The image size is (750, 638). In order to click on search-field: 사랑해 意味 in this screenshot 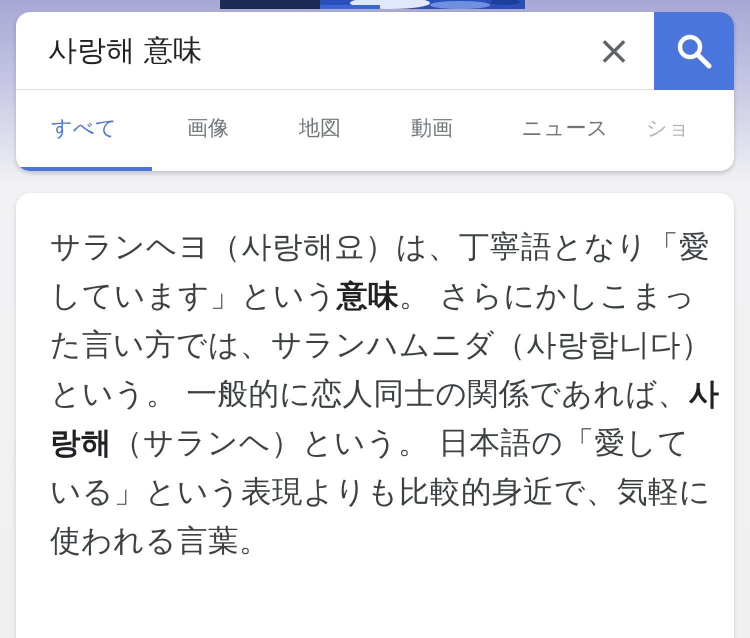, I will do `click(295, 50)`.